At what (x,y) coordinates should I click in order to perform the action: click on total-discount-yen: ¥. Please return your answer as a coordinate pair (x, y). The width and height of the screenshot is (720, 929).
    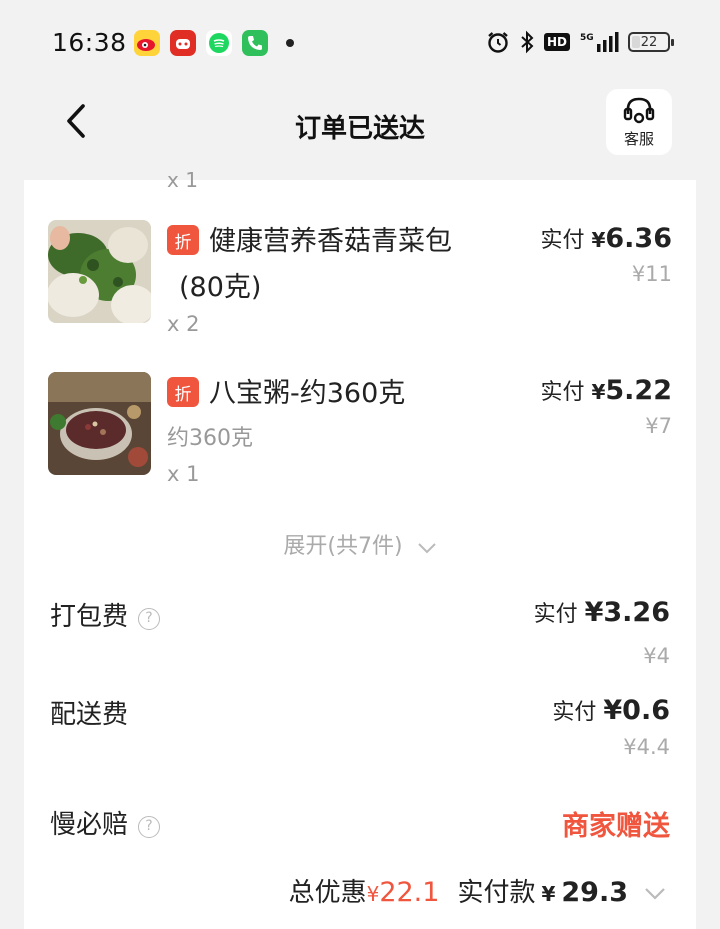
    Looking at the image, I should click on (373, 894).